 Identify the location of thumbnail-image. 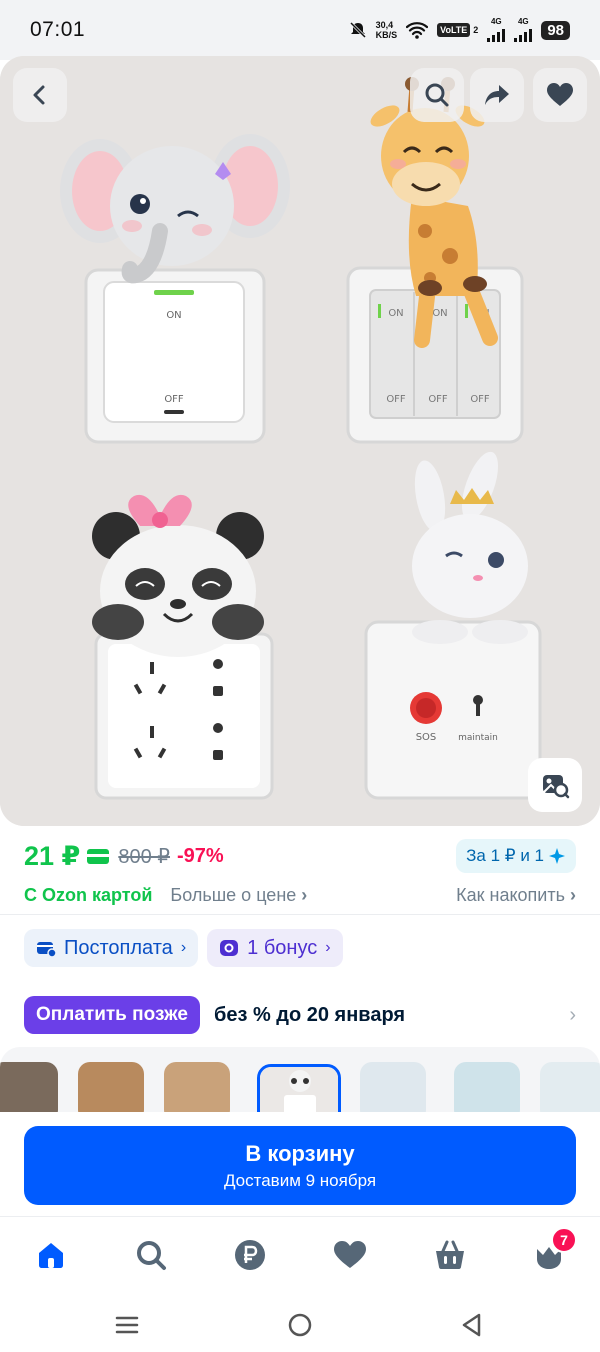
(299, 1092).